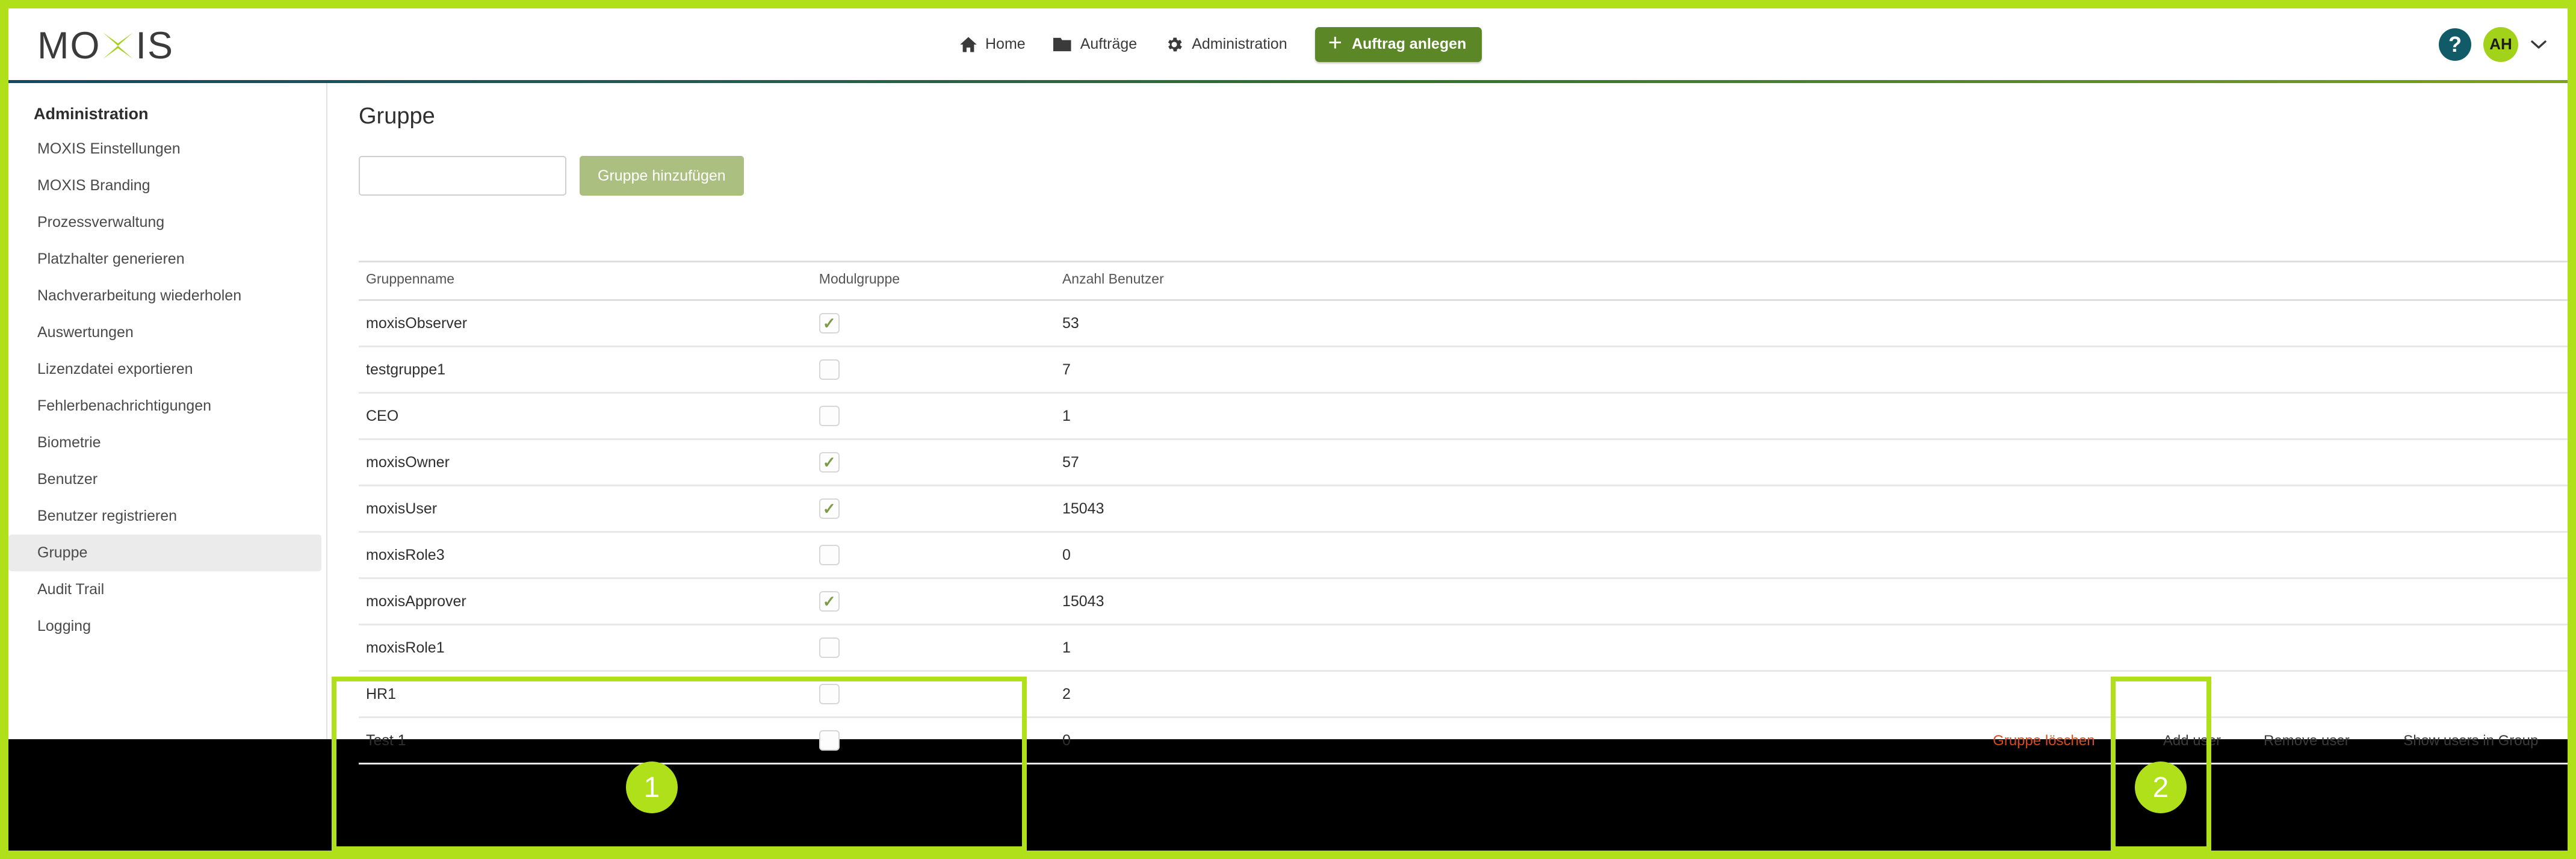 Image resolution: width=2576 pixels, height=859 pixels. I want to click on sidebar-item-moxis-einstellungen: MOXIS Einstellungen, so click(165, 149).